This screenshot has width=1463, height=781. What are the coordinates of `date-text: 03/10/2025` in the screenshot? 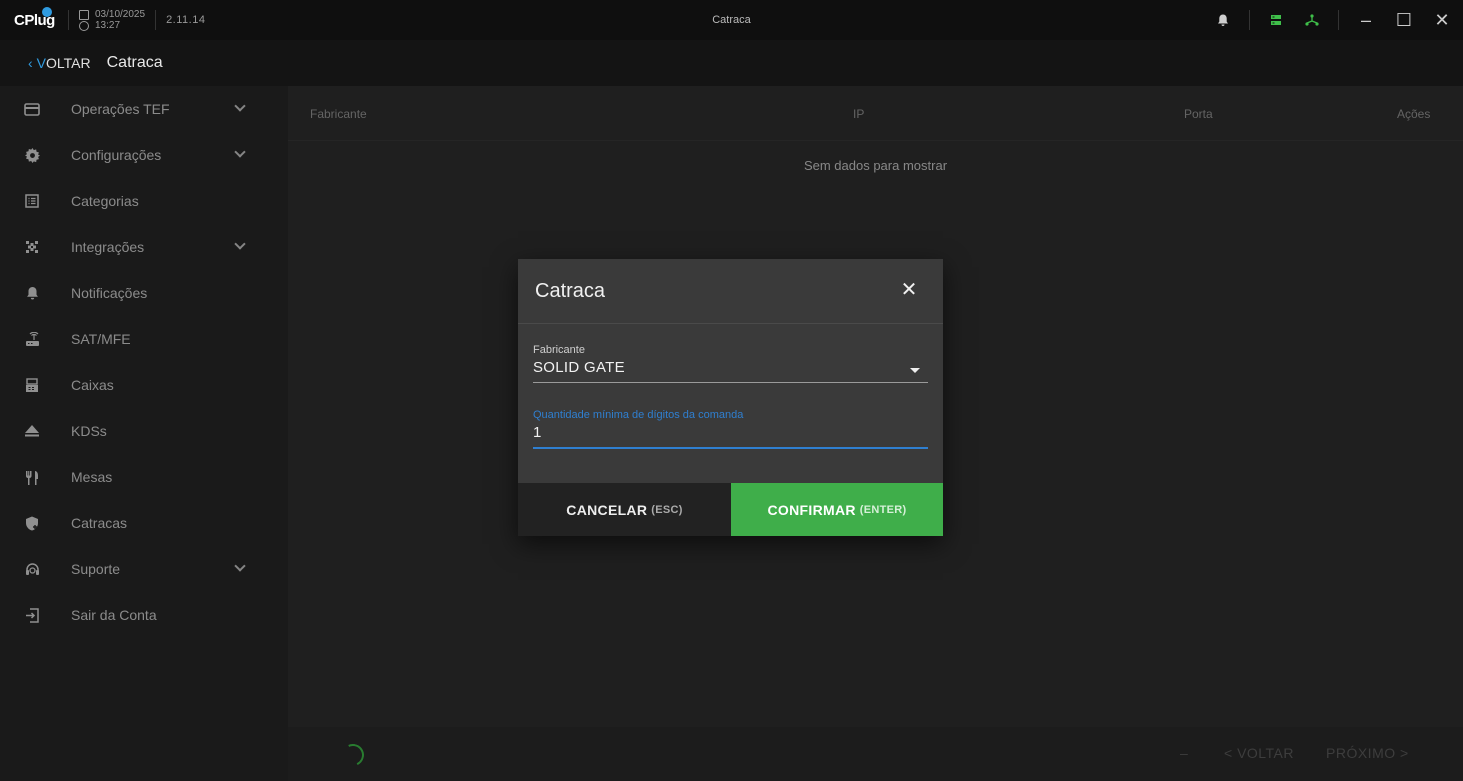 It's located at (120, 14).